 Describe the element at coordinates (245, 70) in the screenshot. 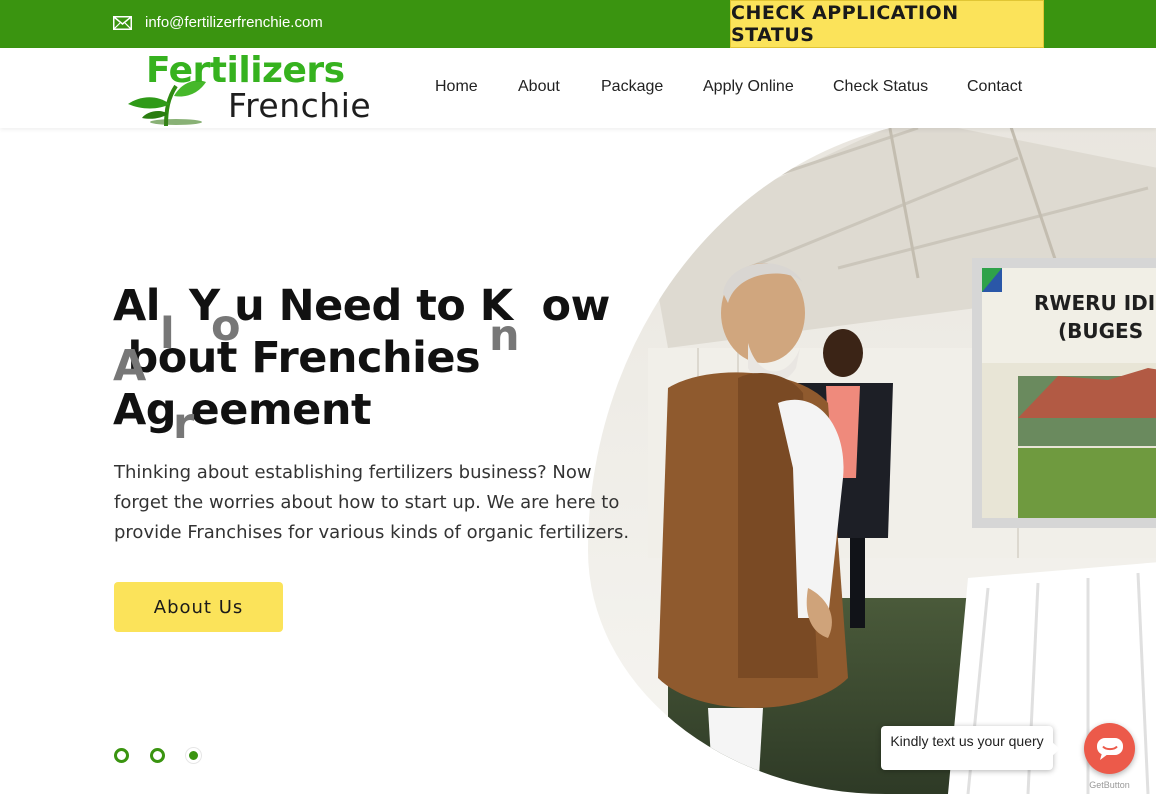

I see `logo-line-1: Fertilizers` at that location.